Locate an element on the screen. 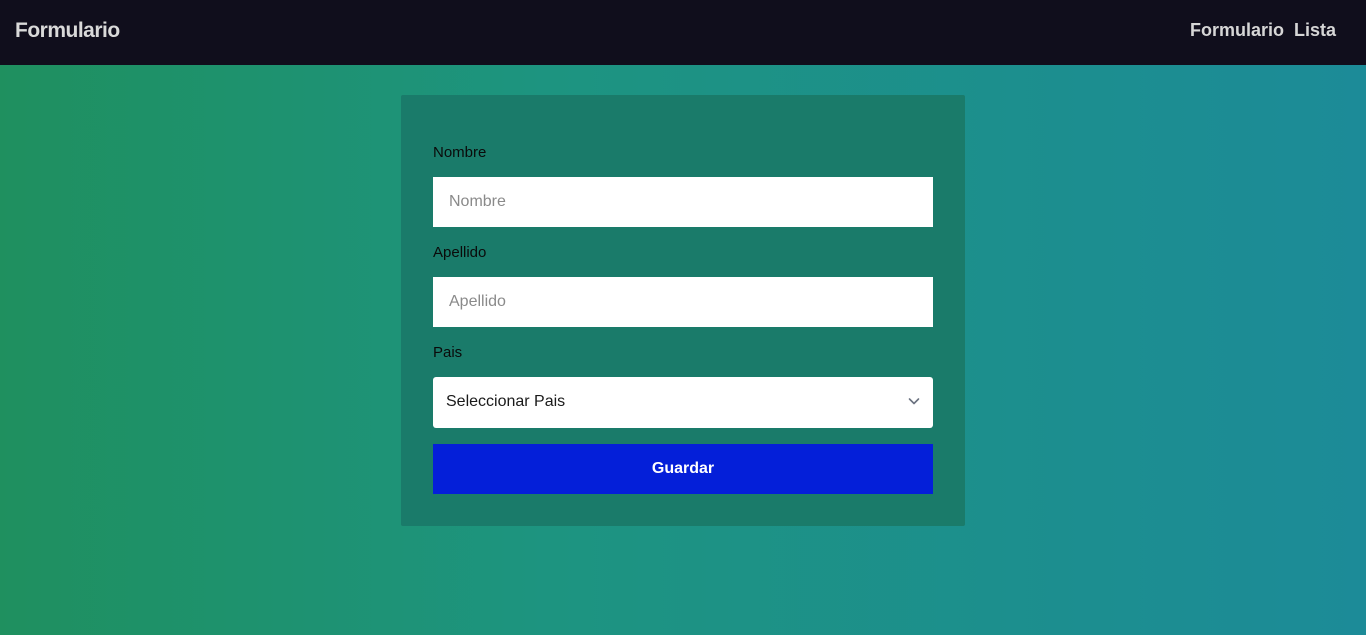 The height and width of the screenshot is (635, 1366). chevron-down-icon is located at coordinates (914, 401).